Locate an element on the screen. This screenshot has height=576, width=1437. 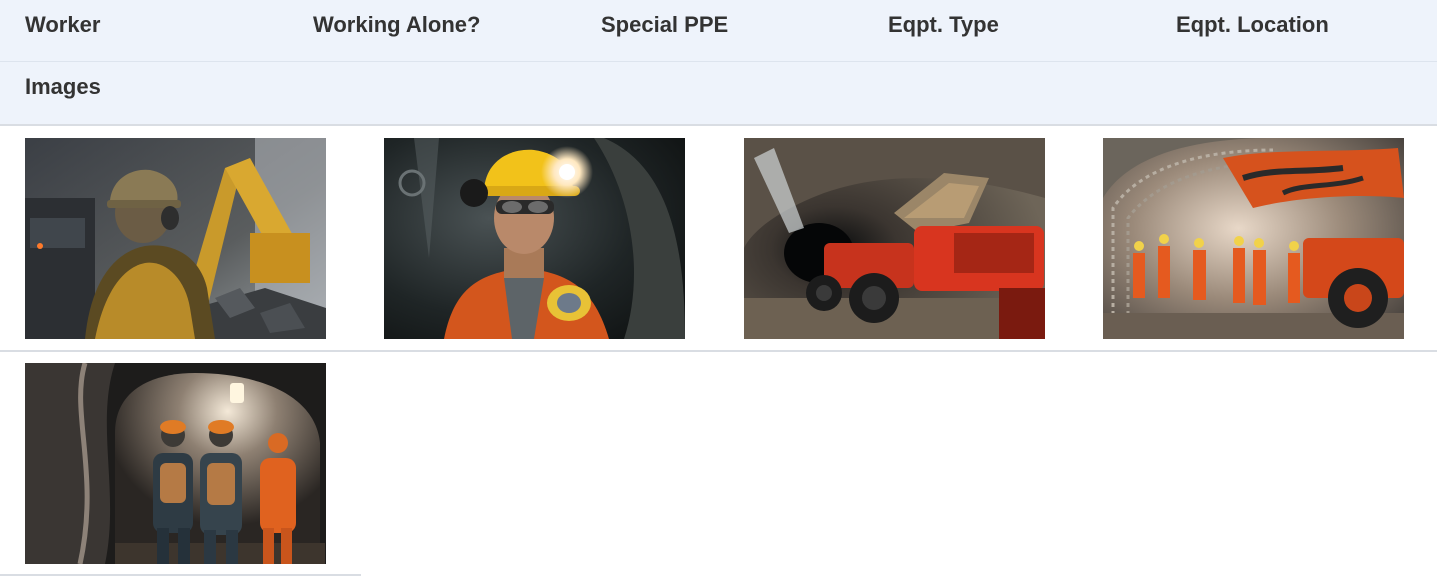
loader-tunnel-image is located at coordinates (894, 238).